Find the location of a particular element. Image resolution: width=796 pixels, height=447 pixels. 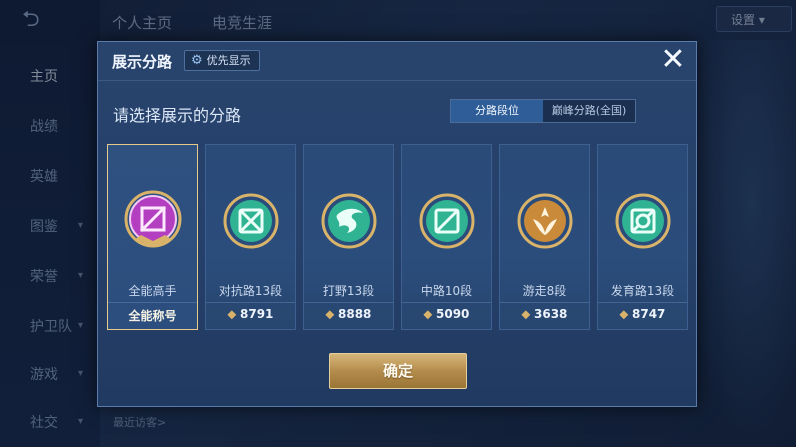

lane-name: 发育路13段 is located at coordinates (642, 291).